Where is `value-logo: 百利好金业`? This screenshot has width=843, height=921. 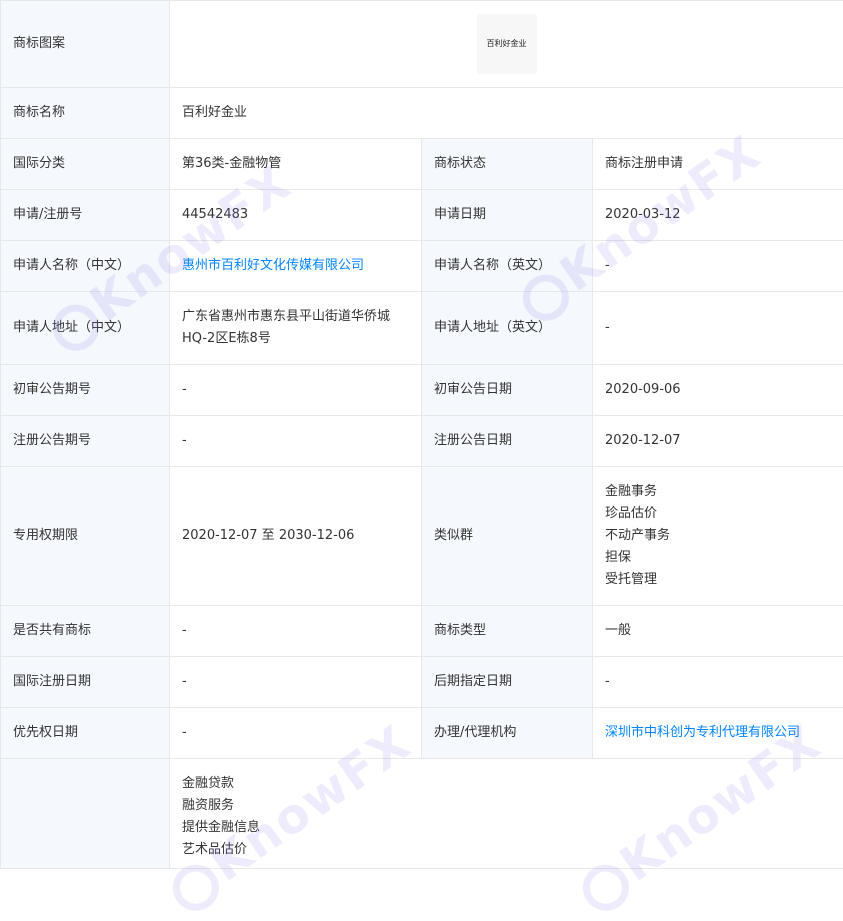
value-logo: 百利好金业 is located at coordinates (506, 44).